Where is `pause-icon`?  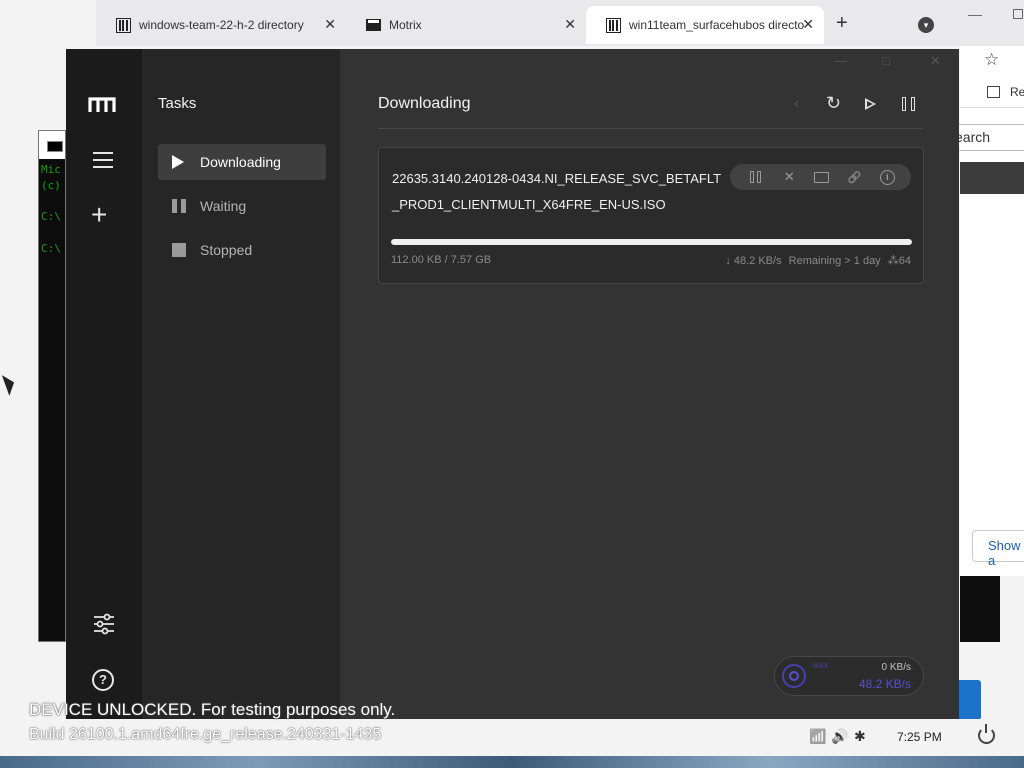
pause-icon is located at coordinates (179, 206).